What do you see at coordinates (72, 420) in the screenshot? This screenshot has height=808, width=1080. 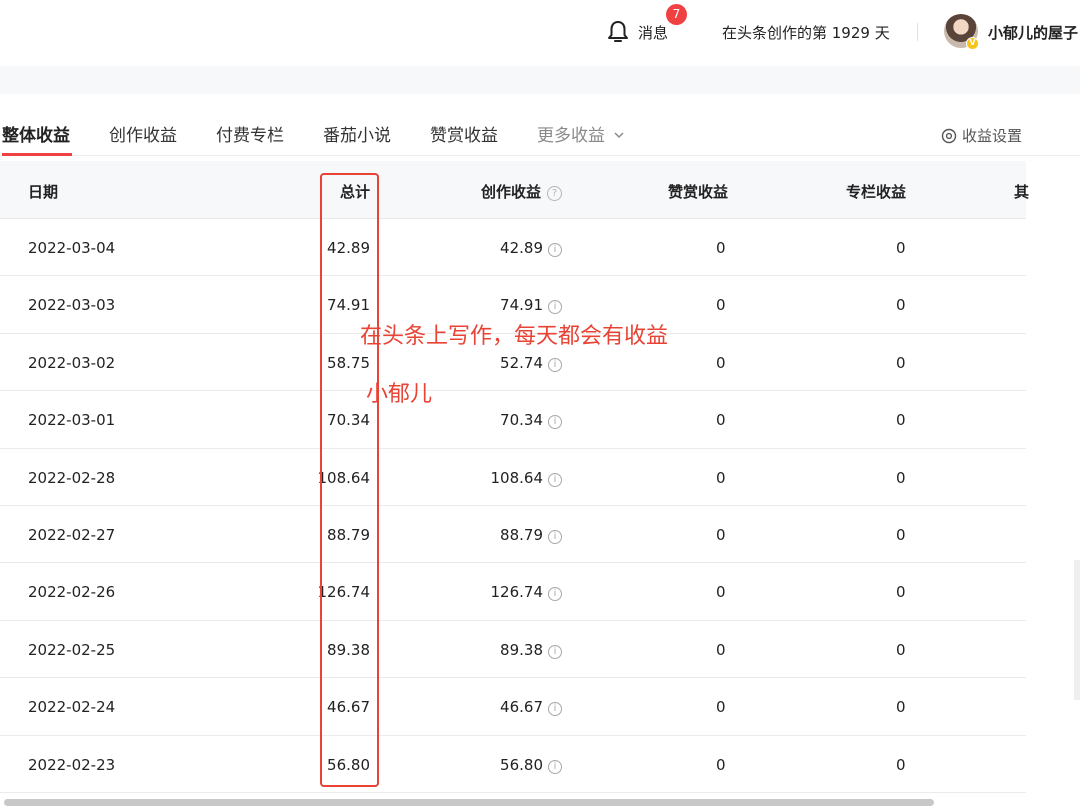 I see `cell-date: 2022-03-01` at bounding box center [72, 420].